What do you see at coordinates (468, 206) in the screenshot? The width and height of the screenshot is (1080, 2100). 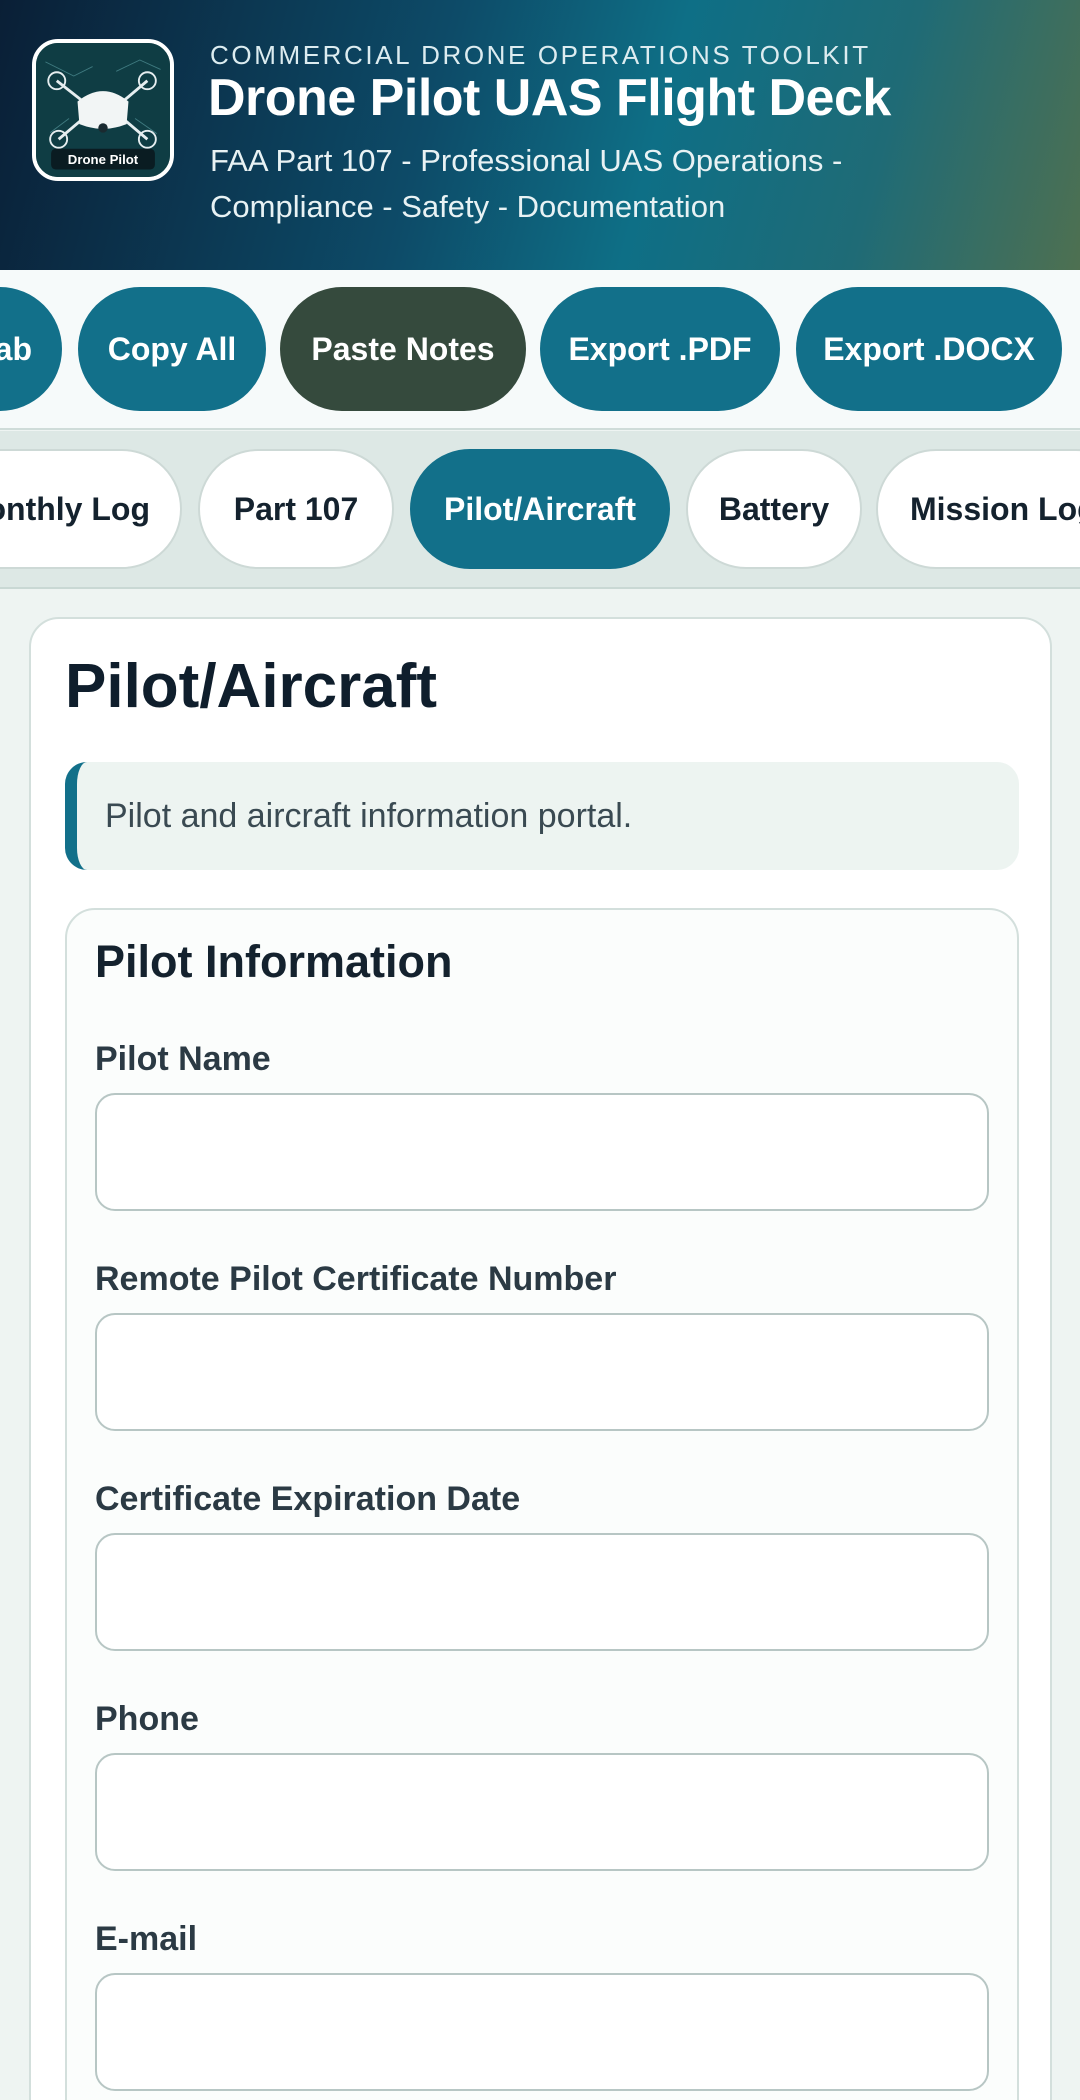 I see `subtitle-line-2: Compliance - Safety - Documentation` at bounding box center [468, 206].